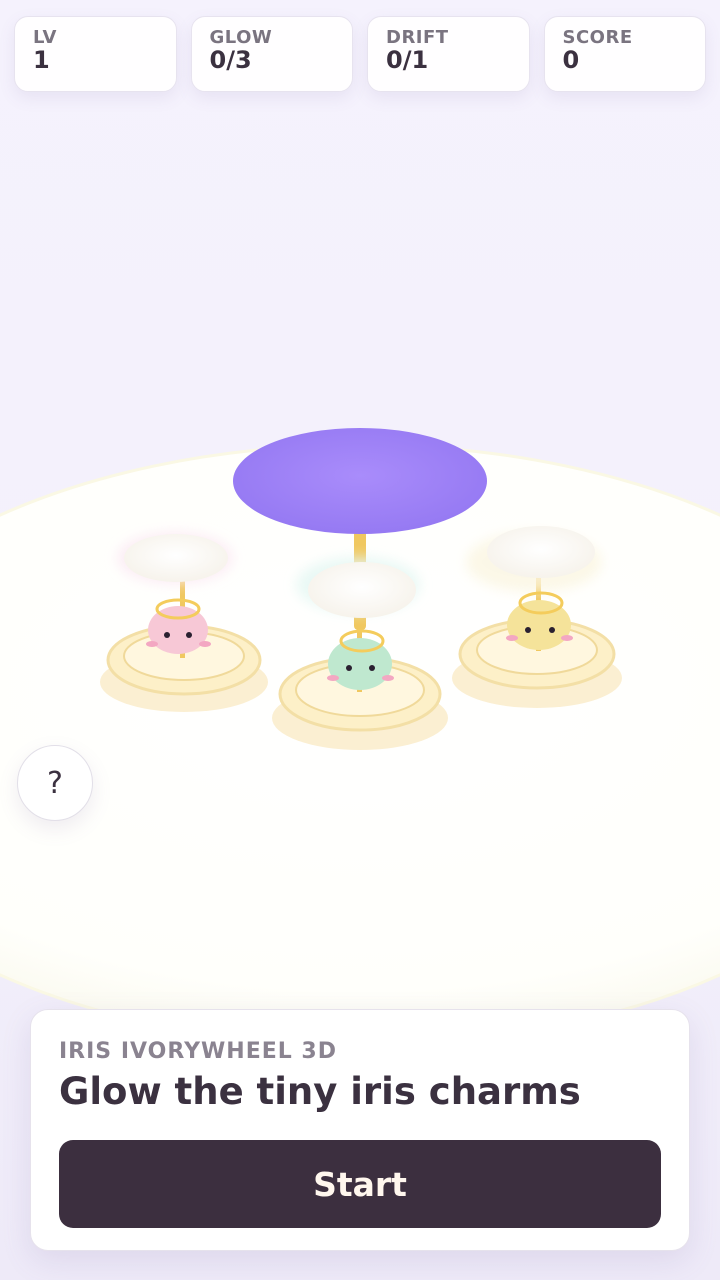 Image resolution: width=720 pixels, height=1280 pixels. I want to click on stat-score-value: 0, so click(571, 60).